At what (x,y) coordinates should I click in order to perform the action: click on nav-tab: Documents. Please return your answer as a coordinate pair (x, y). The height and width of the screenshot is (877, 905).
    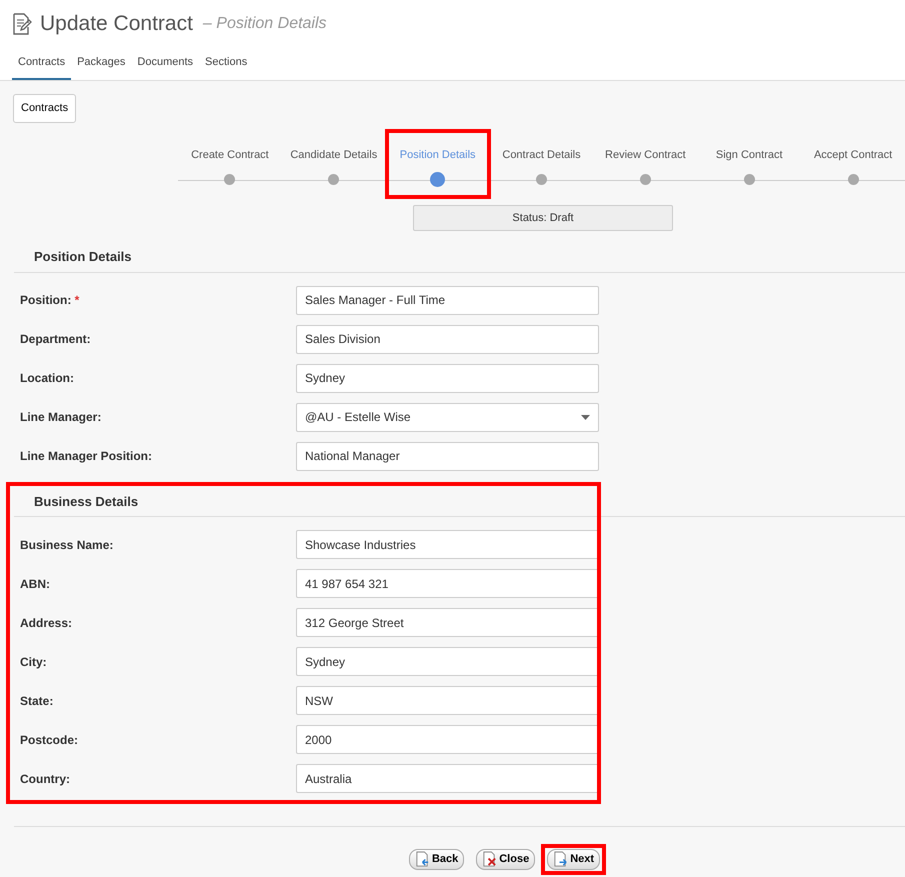
    Looking at the image, I should click on (165, 64).